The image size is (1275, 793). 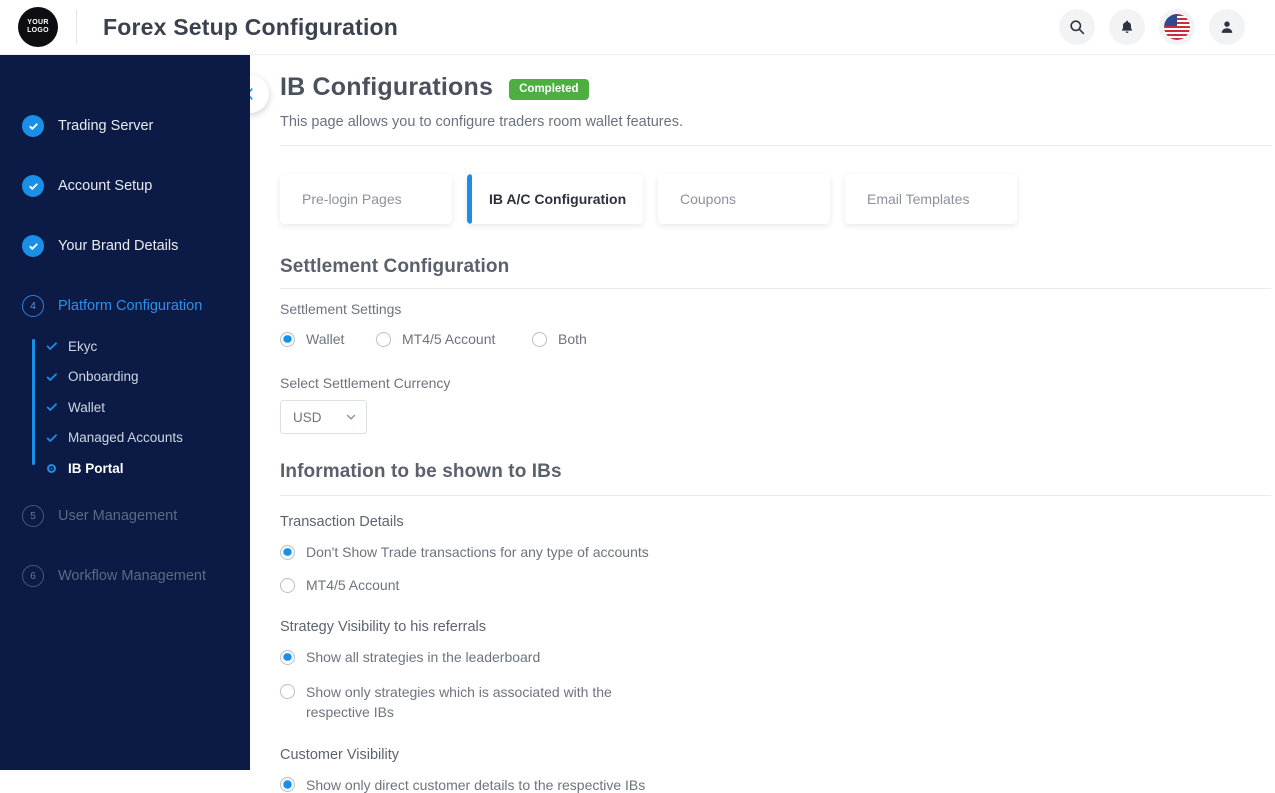 What do you see at coordinates (342, 522) in the screenshot?
I see `transaction-details-label: Transaction Details` at bounding box center [342, 522].